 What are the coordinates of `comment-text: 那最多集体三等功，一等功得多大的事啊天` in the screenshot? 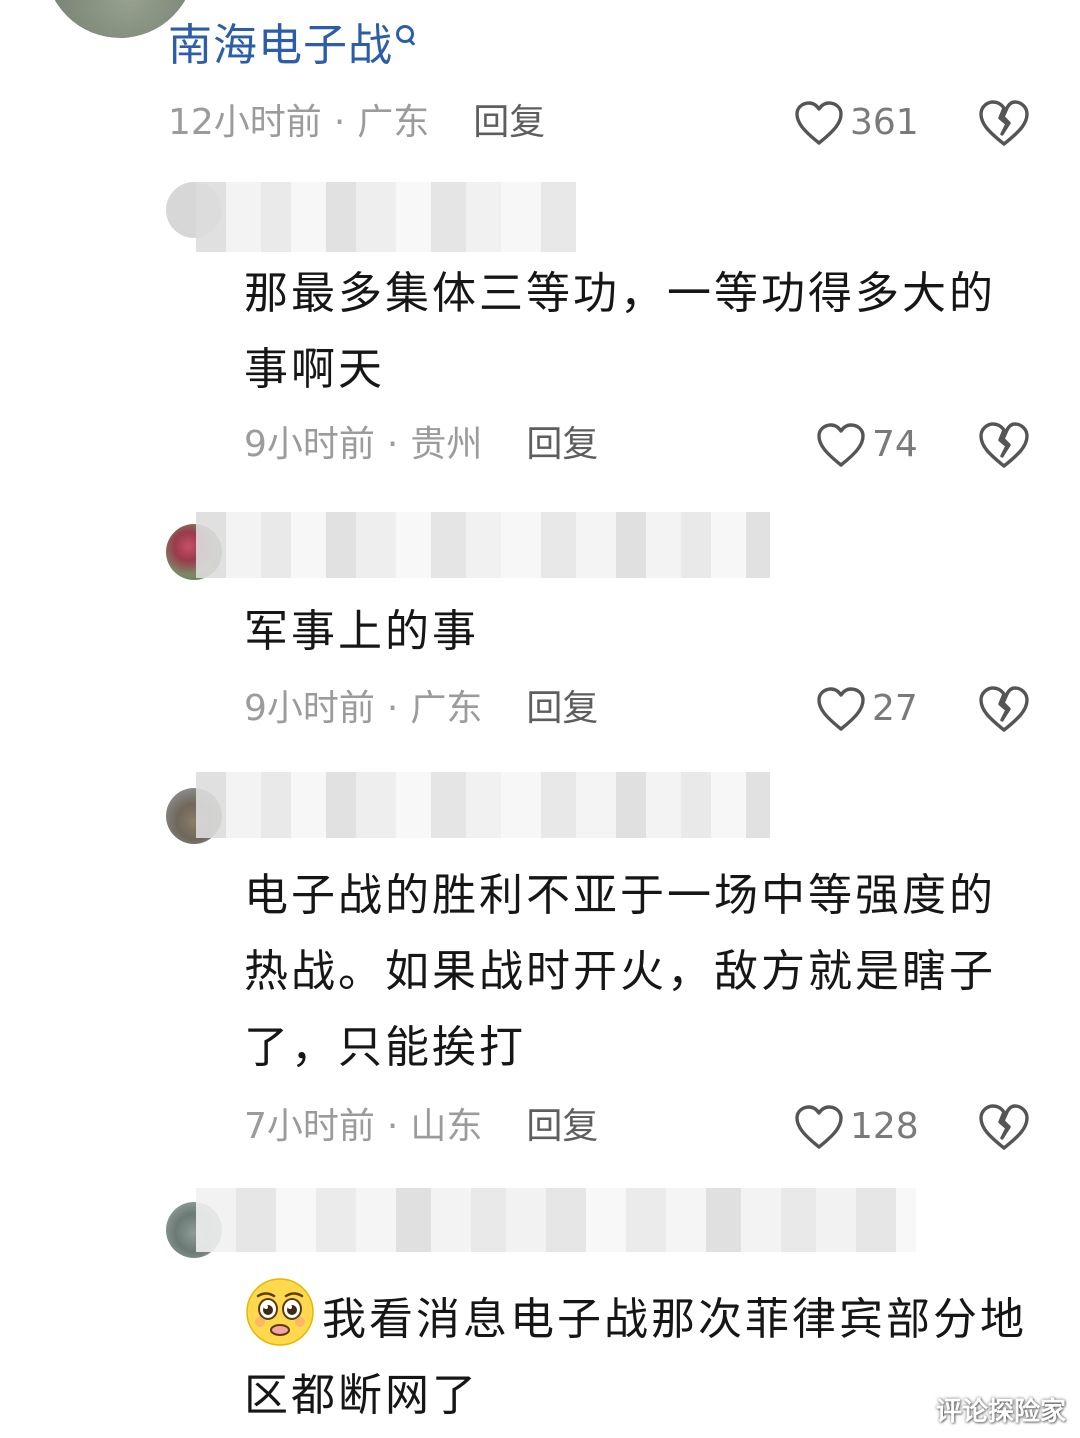 It's located at (620, 331).